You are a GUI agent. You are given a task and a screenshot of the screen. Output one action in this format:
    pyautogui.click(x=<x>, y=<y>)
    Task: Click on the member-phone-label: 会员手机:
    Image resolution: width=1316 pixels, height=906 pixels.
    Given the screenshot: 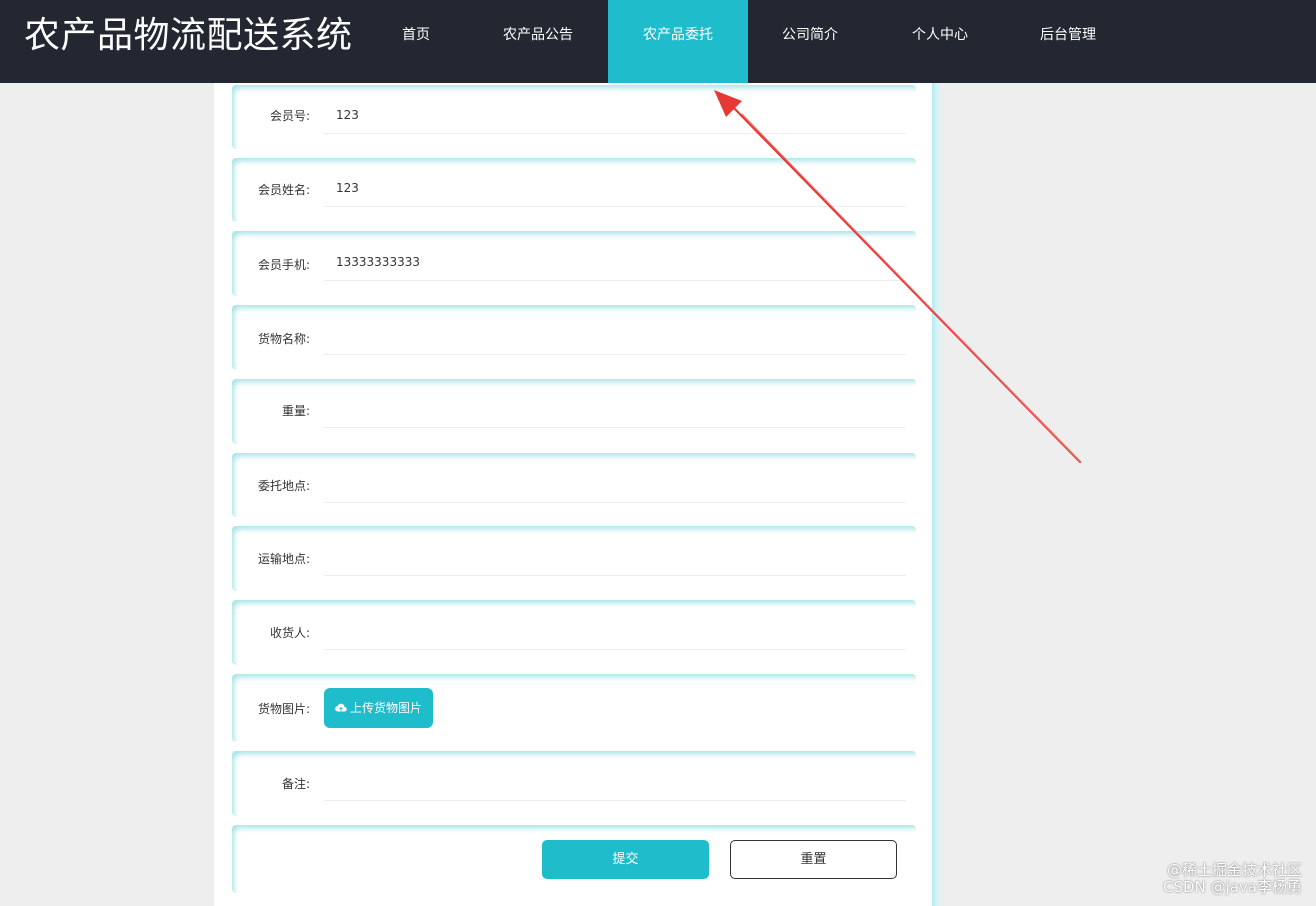 What is the action you would take?
    pyautogui.click(x=283, y=265)
    